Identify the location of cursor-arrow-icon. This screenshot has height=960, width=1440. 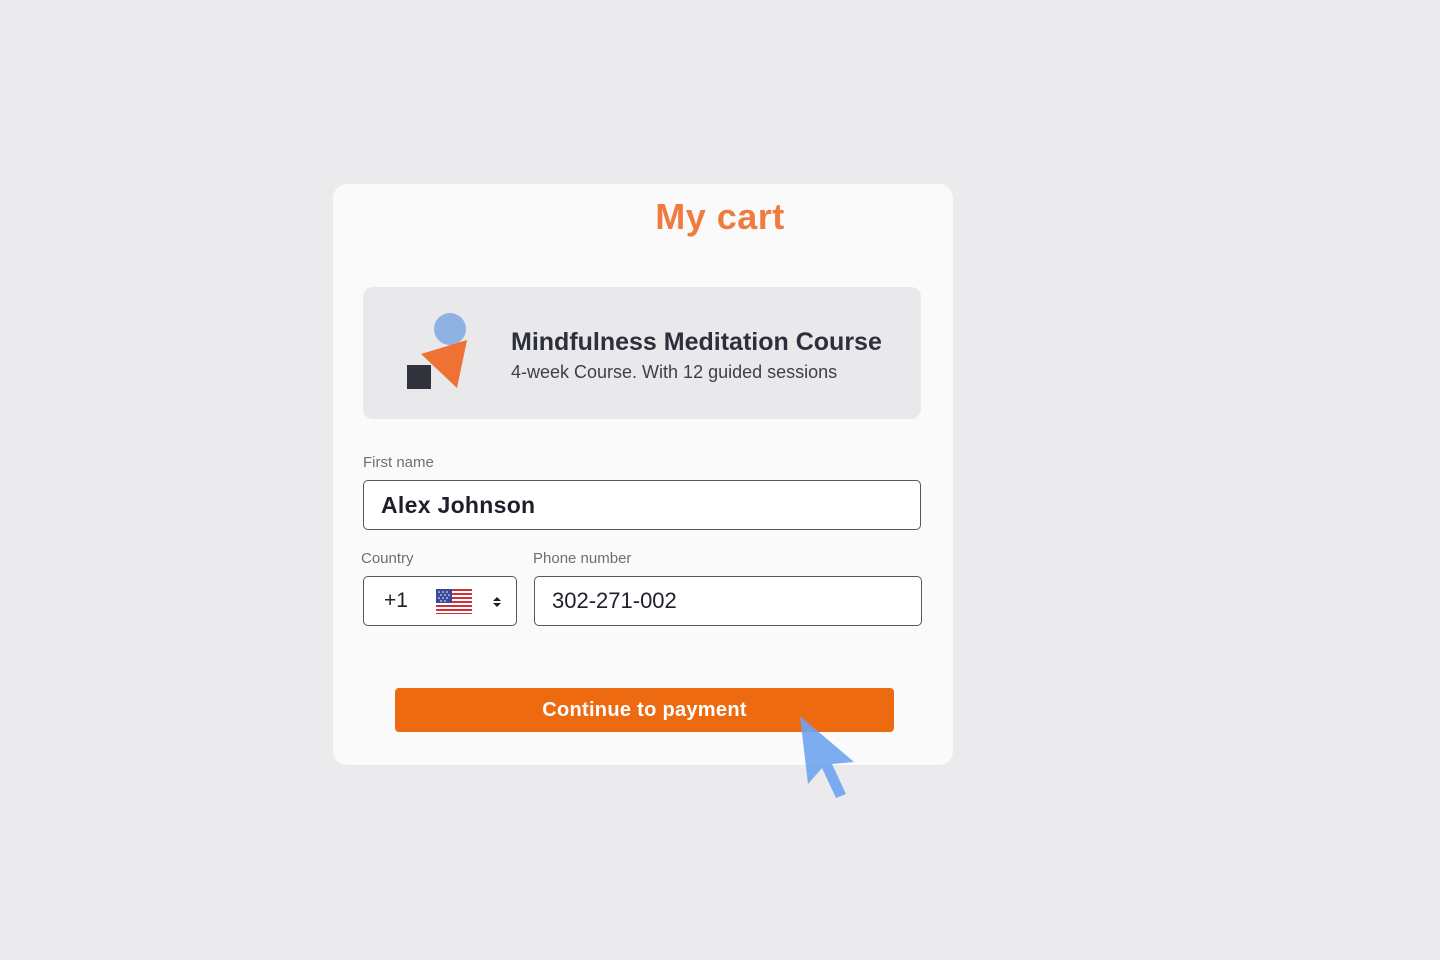
(827, 757).